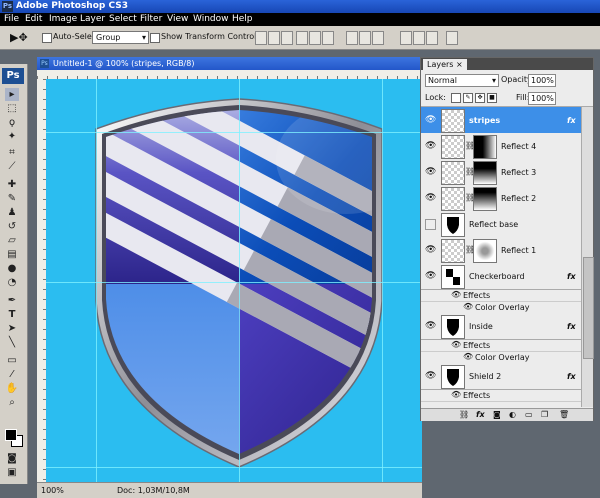 This screenshot has width=600, height=498. What do you see at coordinates (20, 37) in the screenshot?
I see `move-tool-icon: ▶✥` at bounding box center [20, 37].